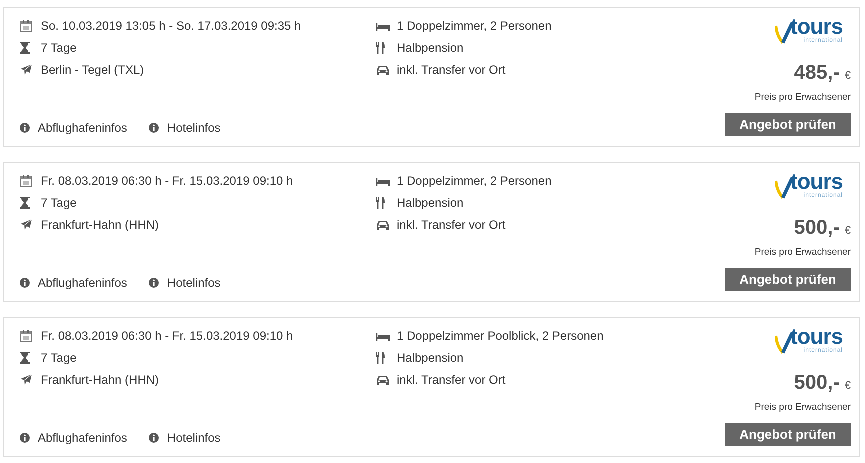  Describe the element at coordinates (171, 26) in the screenshot. I see `travel-dates: So. 10.03.2019 13:05 h - So. 17.03.2019 09:35 h` at that location.